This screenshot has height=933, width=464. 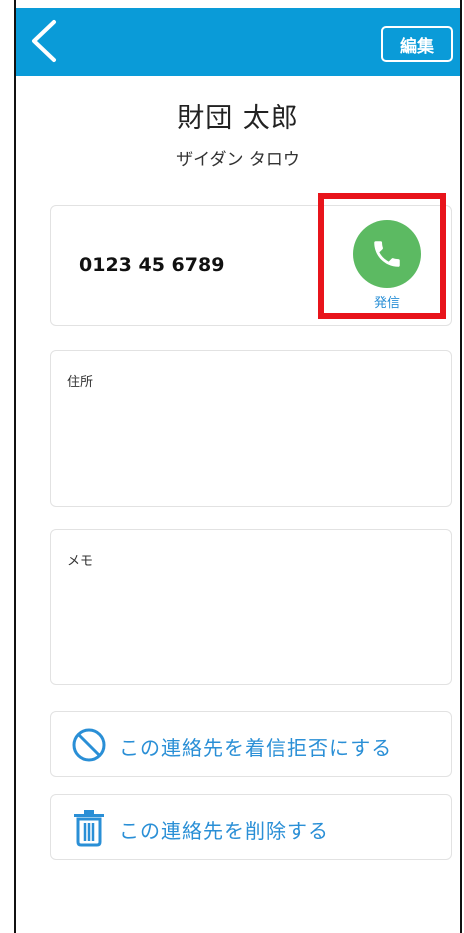 What do you see at coordinates (382, 256) in the screenshot?
I see `call-highlight-box` at bounding box center [382, 256].